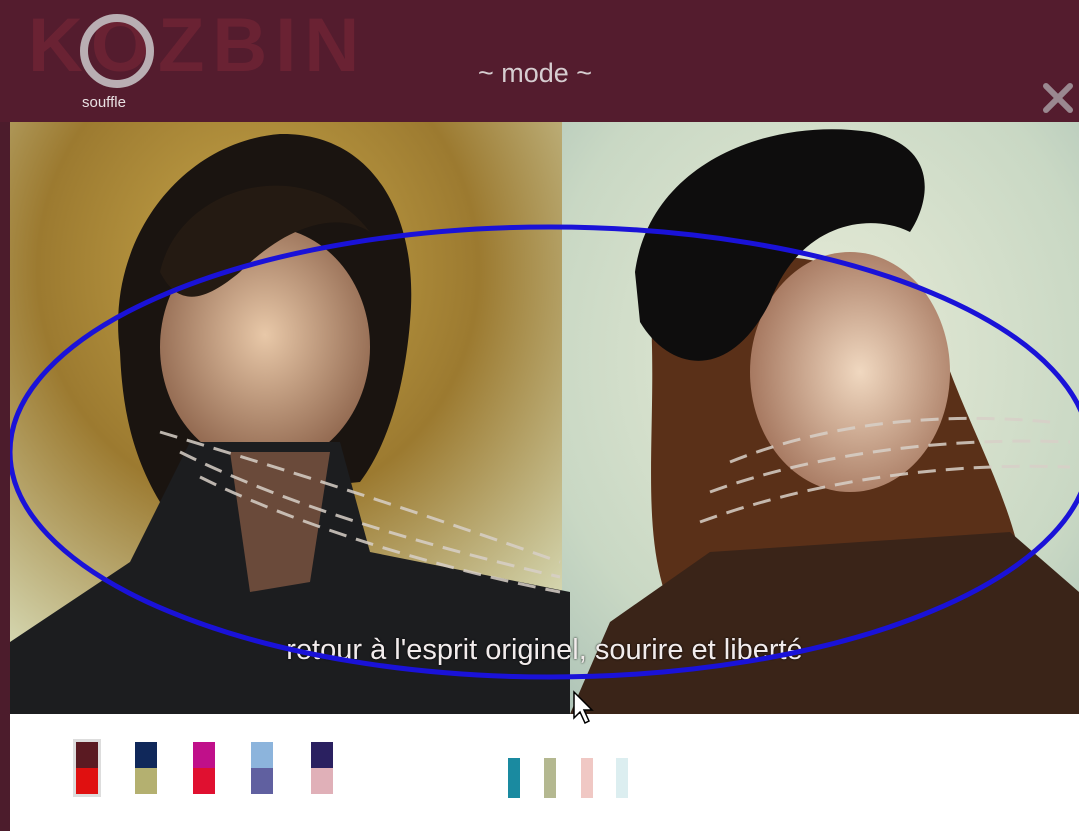 The height and width of the screenshot is (831, 1079). I want to click on close-icon, so click(1058, 98).